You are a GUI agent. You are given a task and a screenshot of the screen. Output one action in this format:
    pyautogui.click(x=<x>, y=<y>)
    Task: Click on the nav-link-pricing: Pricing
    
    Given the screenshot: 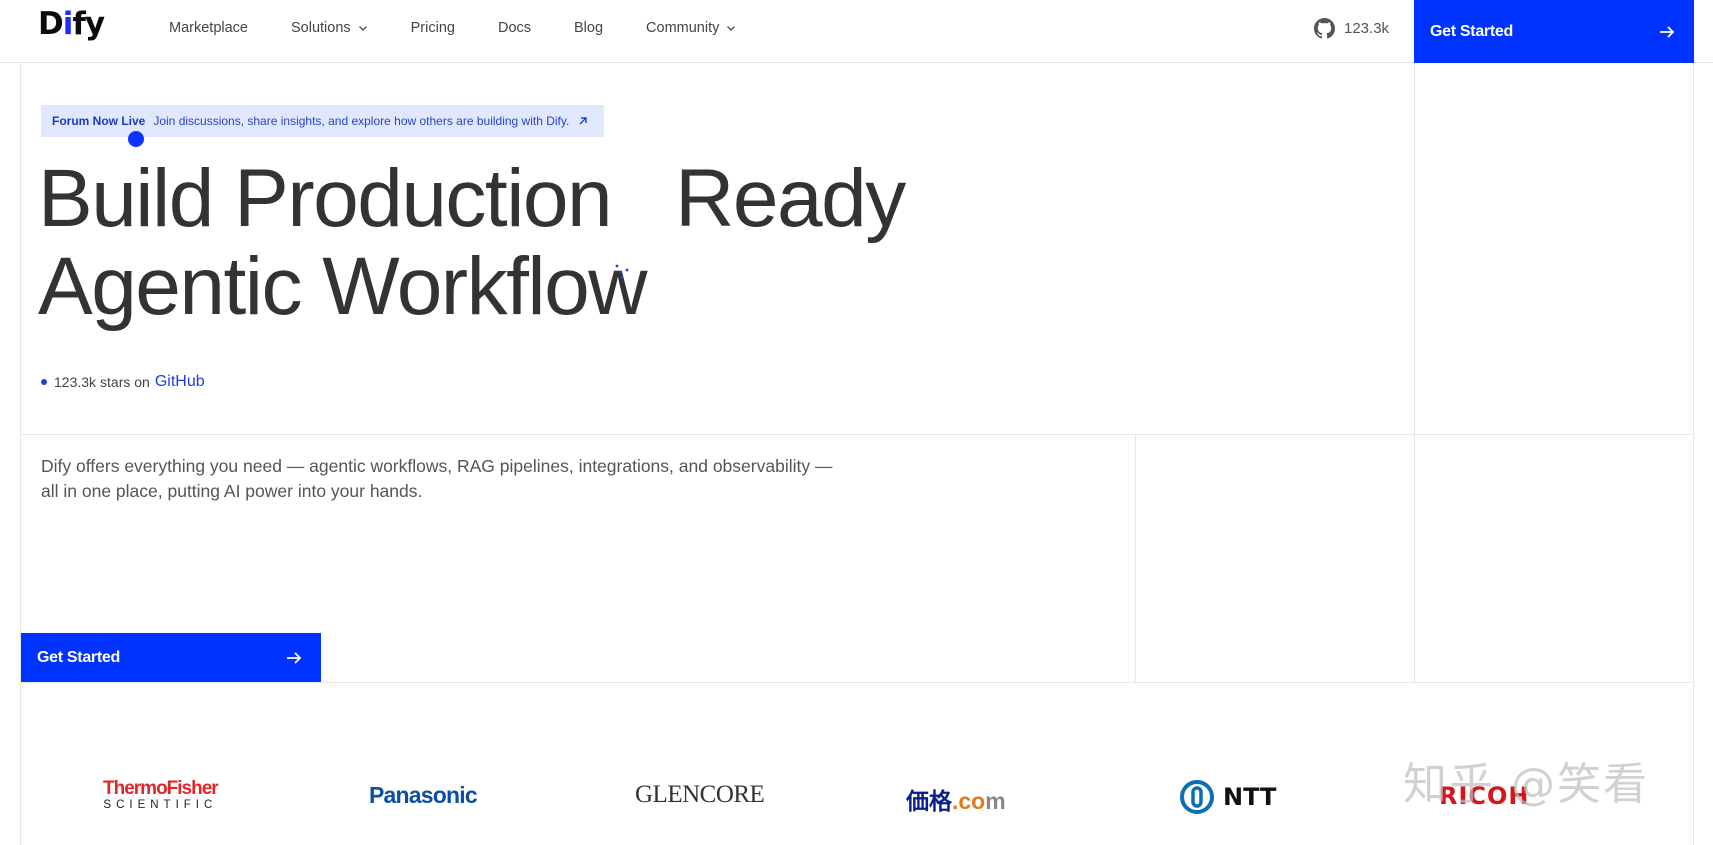 What is the action you would take?
    pyautogui.click(x=433, y=28)
    